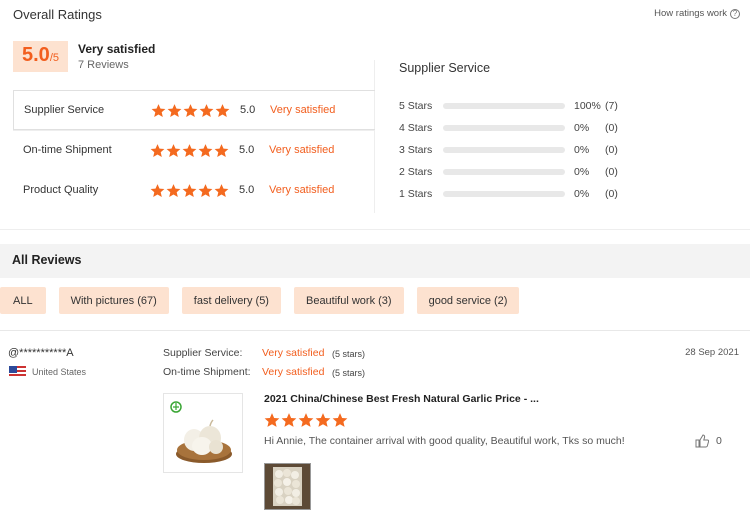 The width and height of the screenshot is (750, 516). Describe the element at coordinates (569, 172) in the screenshot. I see `breakdown-row: 2 Stars 0% (0)` at that location.